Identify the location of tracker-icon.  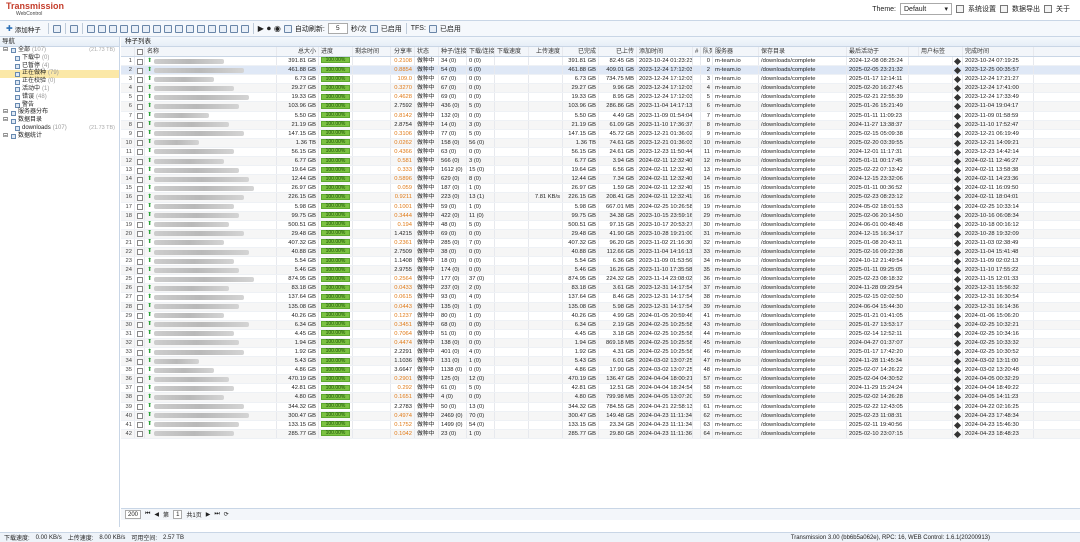
(211, 28).